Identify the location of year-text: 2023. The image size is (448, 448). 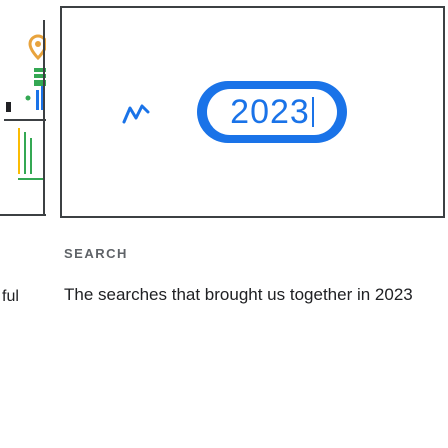
(270, 111).